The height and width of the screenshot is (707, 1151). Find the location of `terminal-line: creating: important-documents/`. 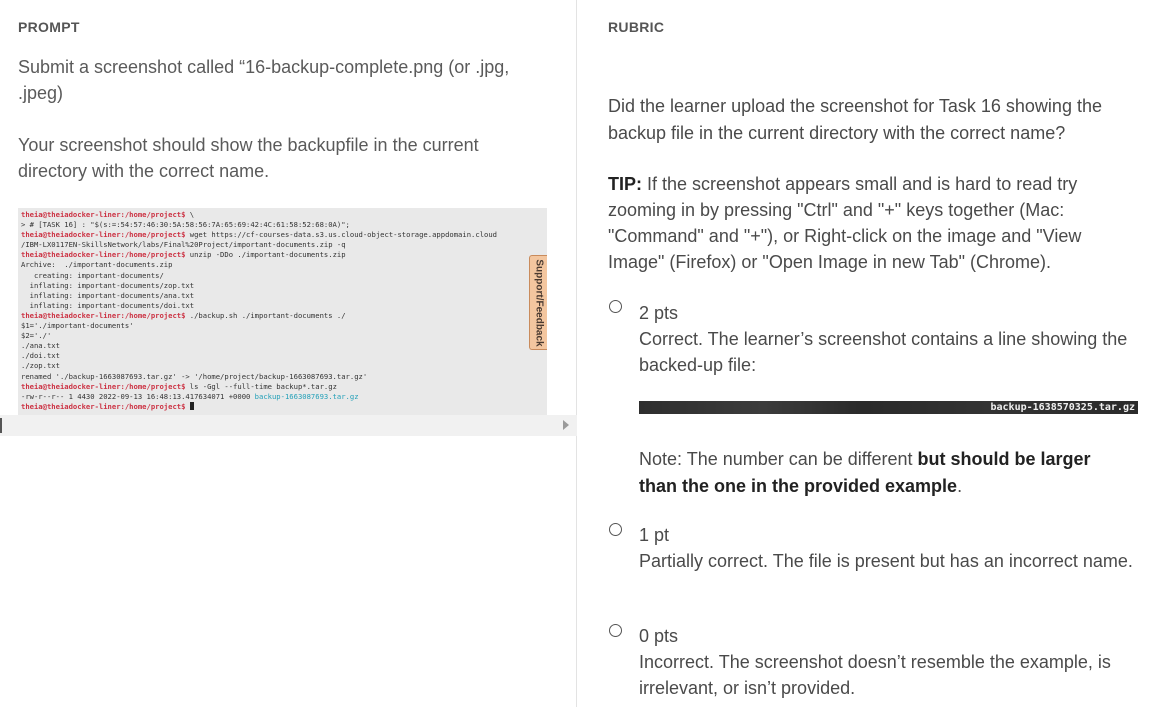

terminal-line: creating: important-documents/ is located at coordinates (284, 276).